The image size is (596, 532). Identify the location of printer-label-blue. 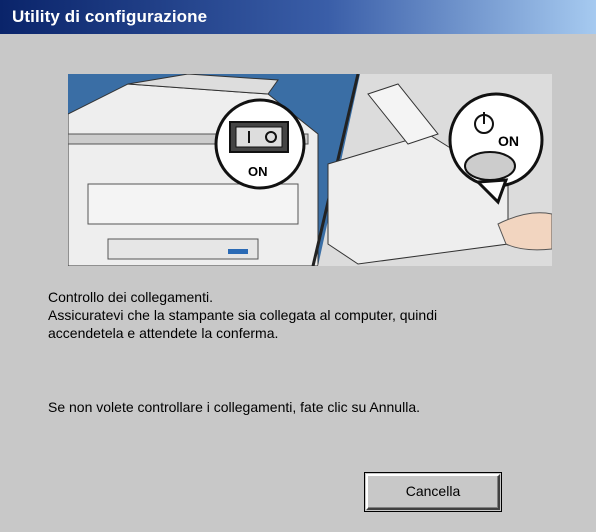
(238, 251).